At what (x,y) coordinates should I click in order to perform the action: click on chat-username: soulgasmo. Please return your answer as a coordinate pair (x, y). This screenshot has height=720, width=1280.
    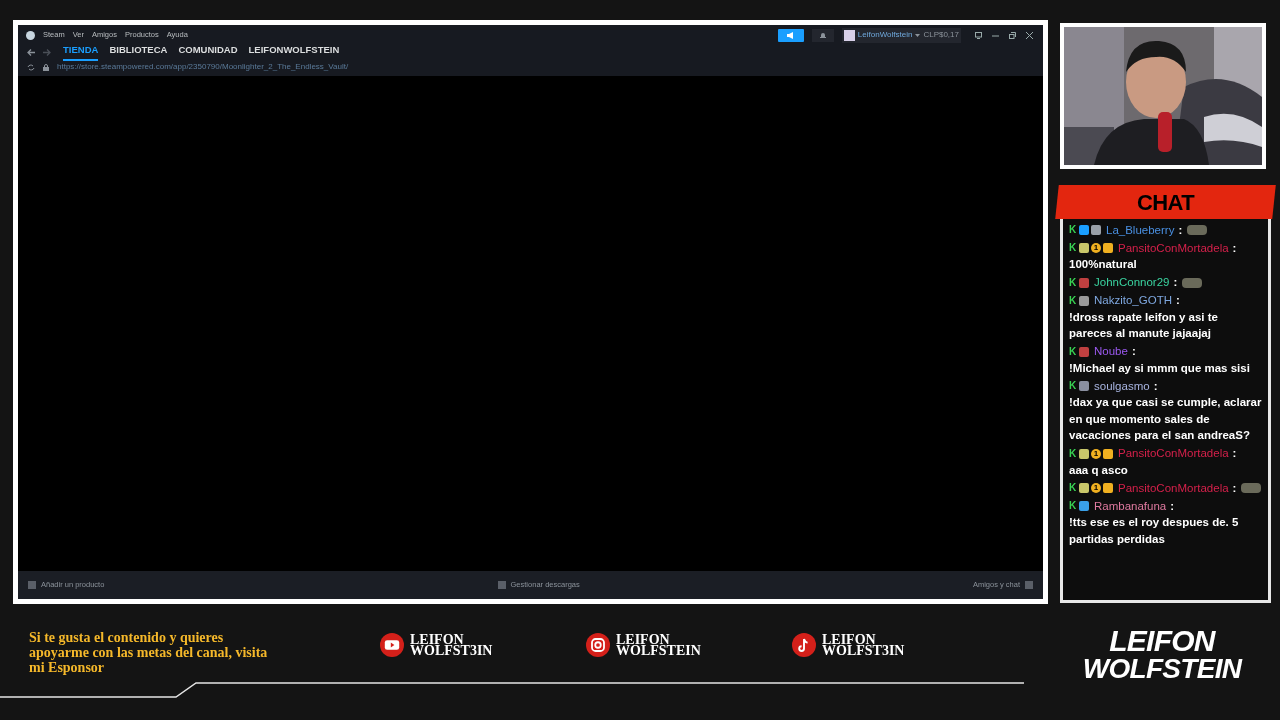
    Looking at the image, I should click on (1122, 386).